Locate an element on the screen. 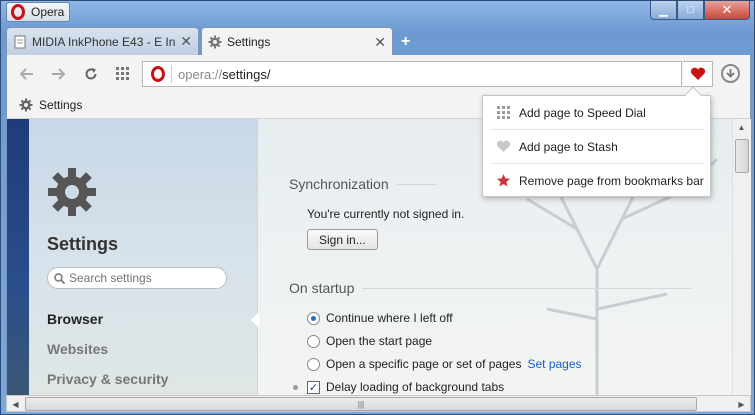 The height and width of the screenshot is (415, 755). option-label: Continue where I left off is located at coordinates (389, 318).